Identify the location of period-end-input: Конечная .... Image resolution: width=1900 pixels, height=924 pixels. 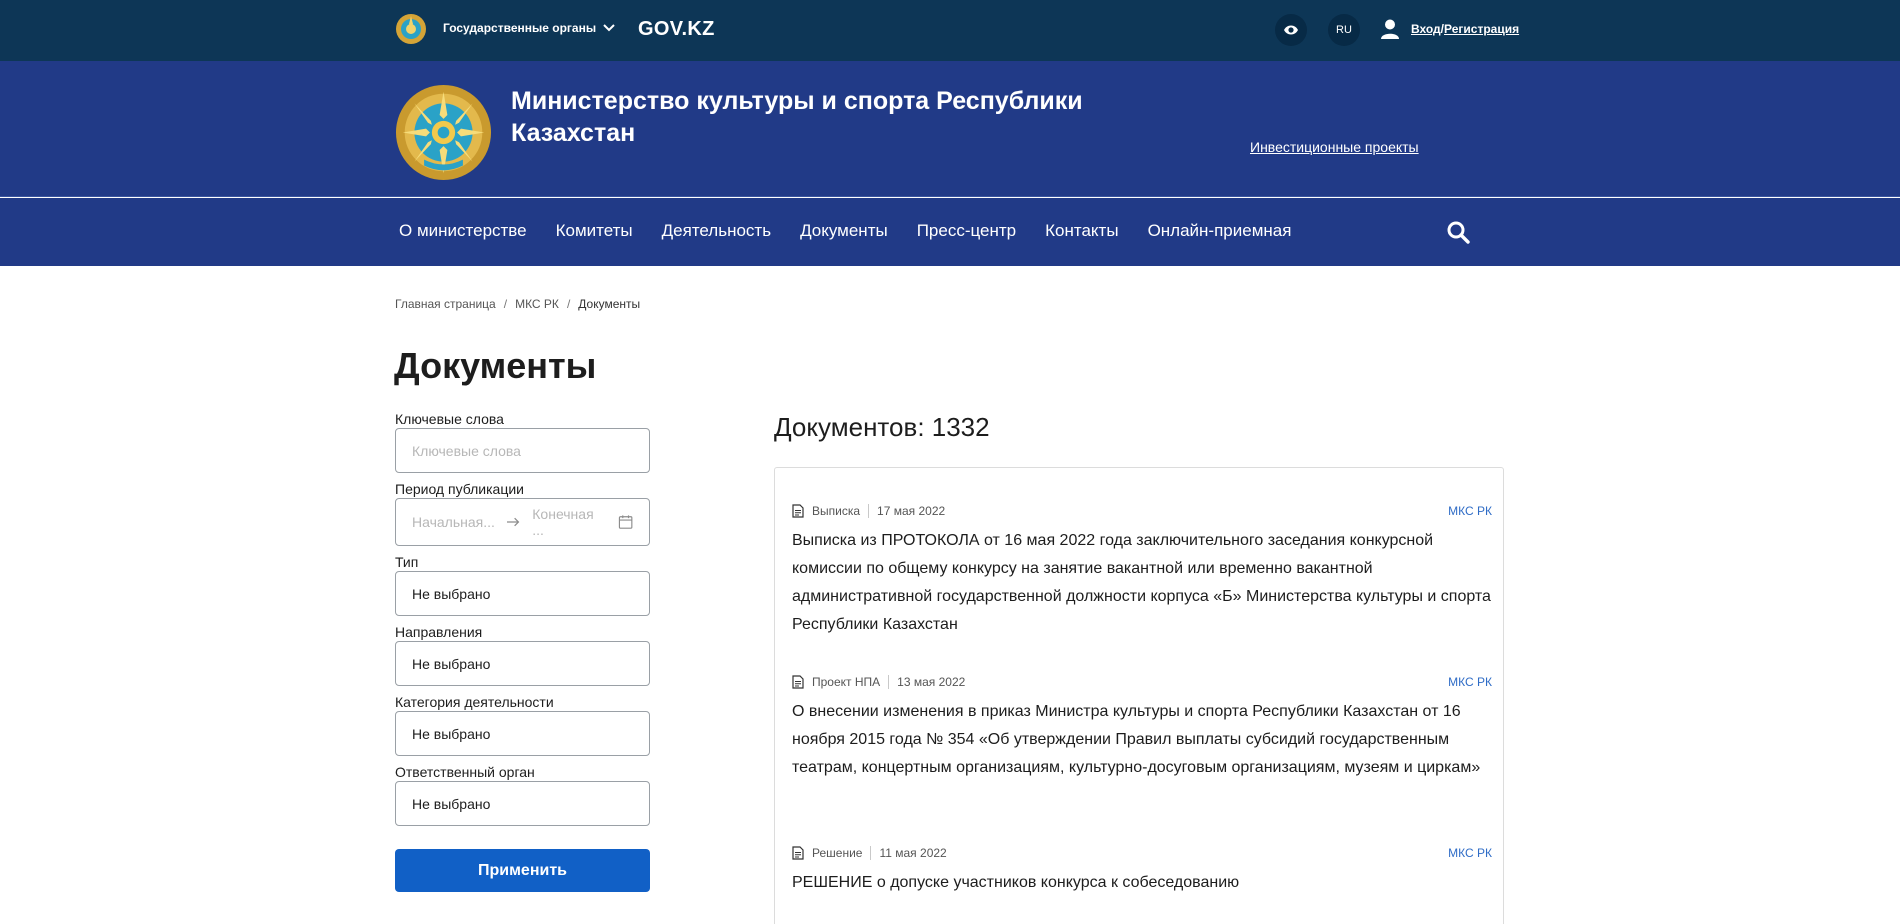
(568, 522).